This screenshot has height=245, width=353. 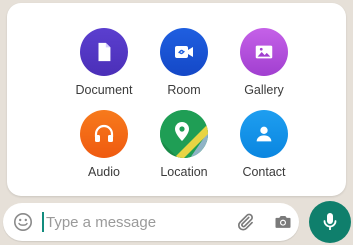 I want to click on attach-document-button: Document, so click(x=104, y=62).